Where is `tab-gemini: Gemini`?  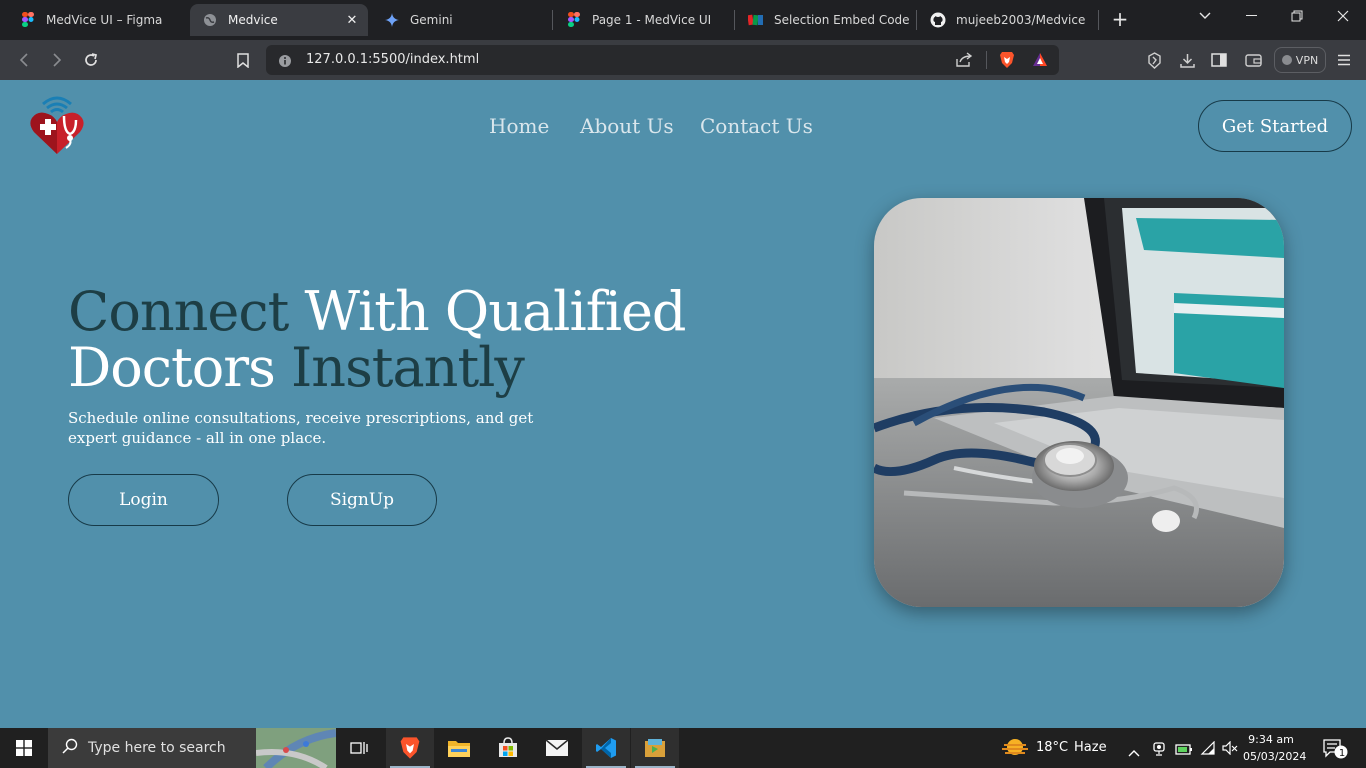 tab-gemini: Gemini is located at coordinates (460, 20).